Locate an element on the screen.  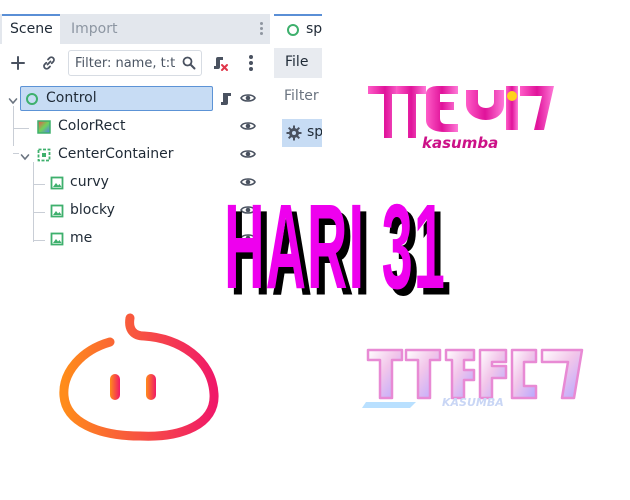
tree-item-label: CenterContainer is located at coordinates (116, 154).